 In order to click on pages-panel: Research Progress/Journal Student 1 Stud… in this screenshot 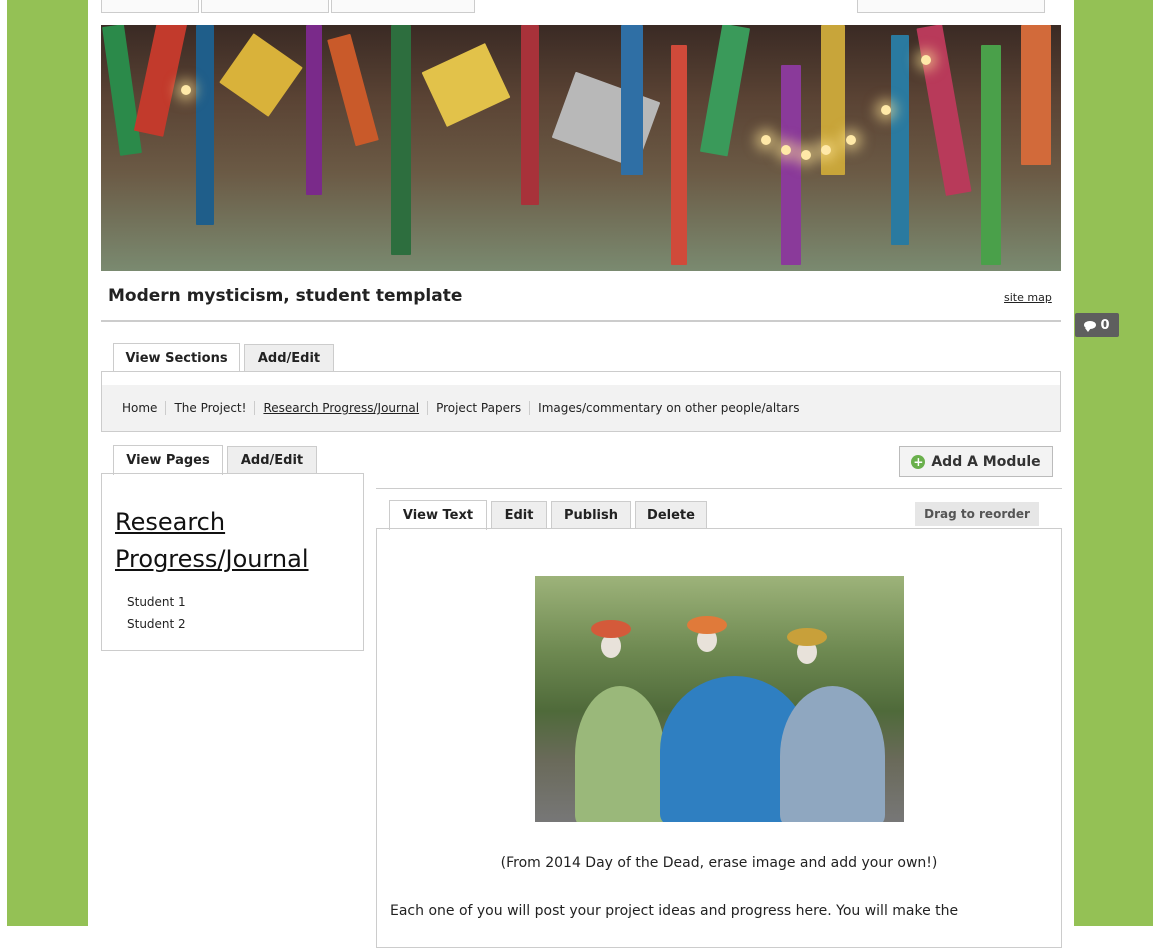, I will do `click(232, 562)`.